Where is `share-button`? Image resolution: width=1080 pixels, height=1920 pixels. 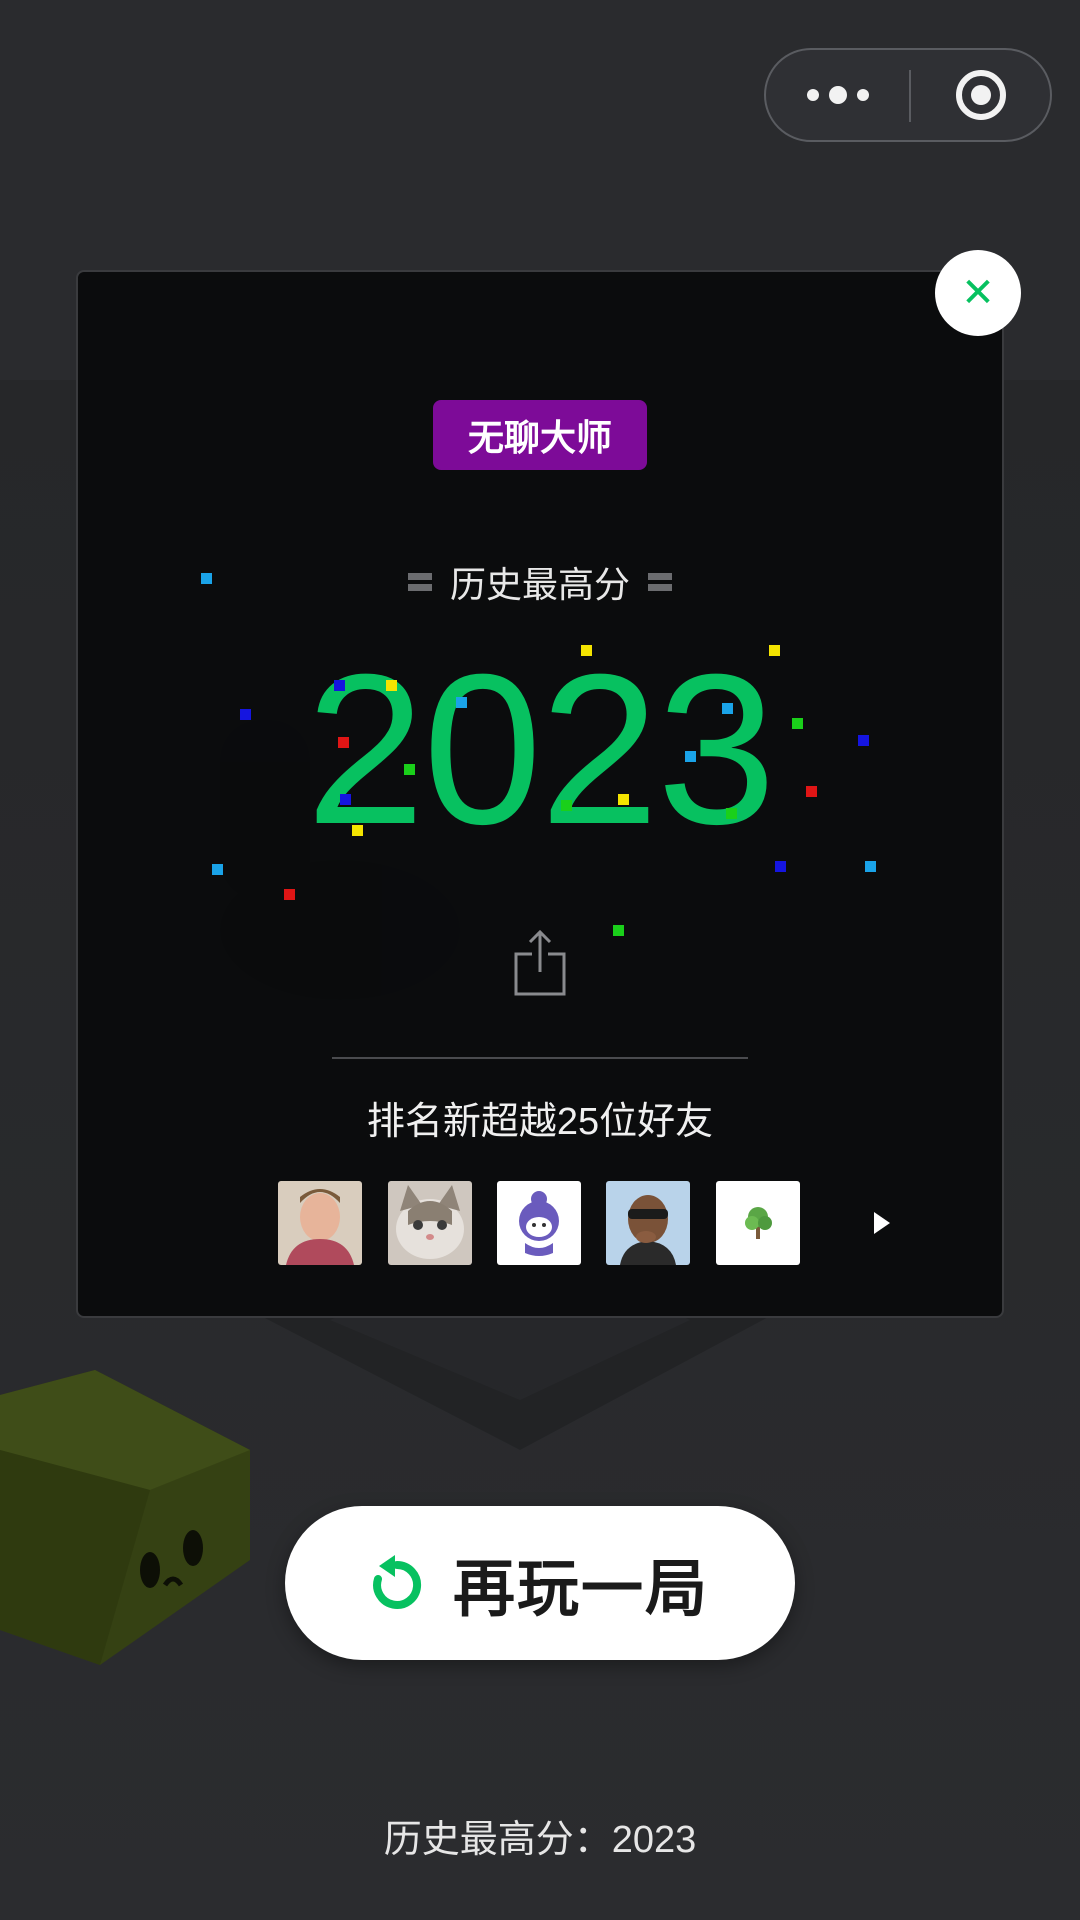 share-button is located at coordinates (540, 963).